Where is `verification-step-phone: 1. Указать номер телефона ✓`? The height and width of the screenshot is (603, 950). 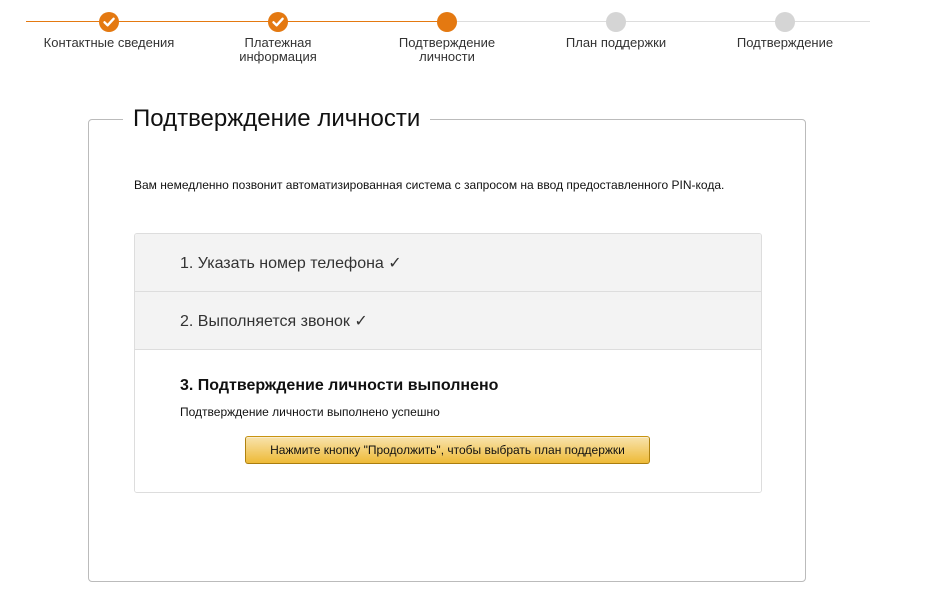
verification-step-phone: 1. Указать номер телефона ✓ is located at coordinates (448, 263).